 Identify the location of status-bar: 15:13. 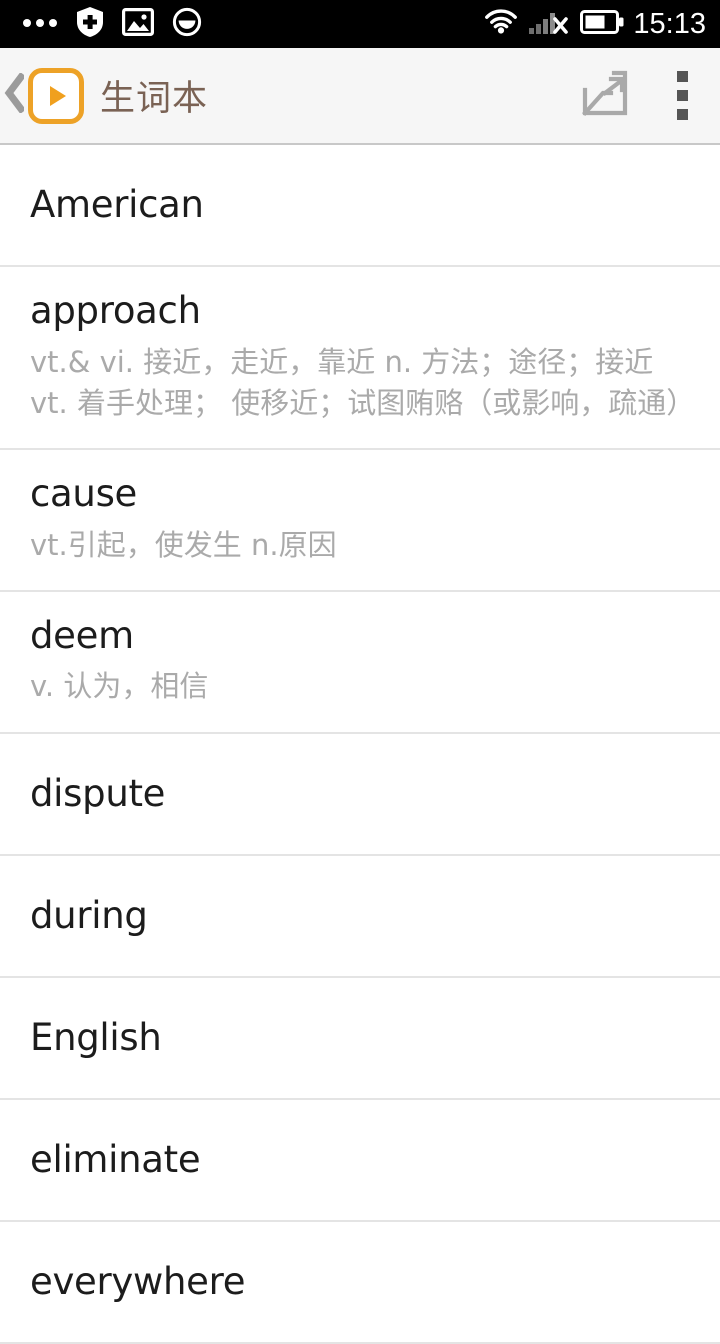
(360, 24).